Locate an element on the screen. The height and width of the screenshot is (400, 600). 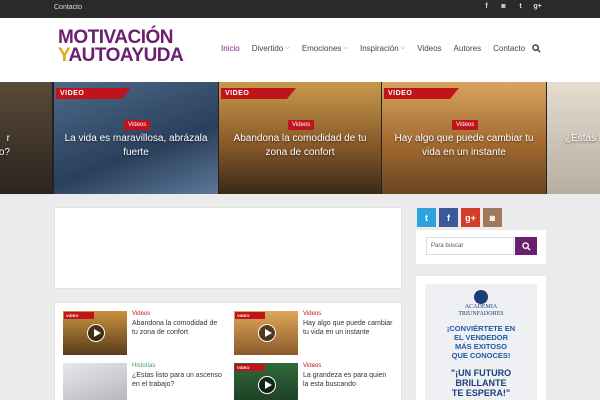
site-logo: MOTIVACIÓN YAUTOAYUDA is located at coordinates (121, 47).